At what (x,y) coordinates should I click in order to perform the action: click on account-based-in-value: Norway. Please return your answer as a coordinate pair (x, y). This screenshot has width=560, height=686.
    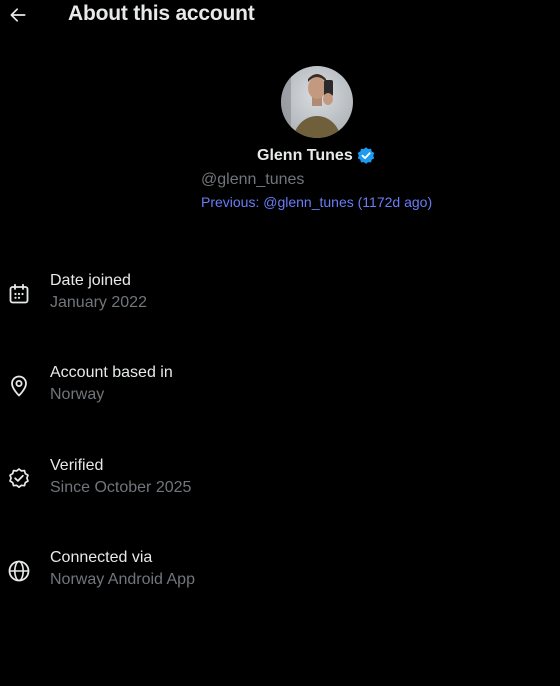
    Looking at the image, I should click on (77, 394).